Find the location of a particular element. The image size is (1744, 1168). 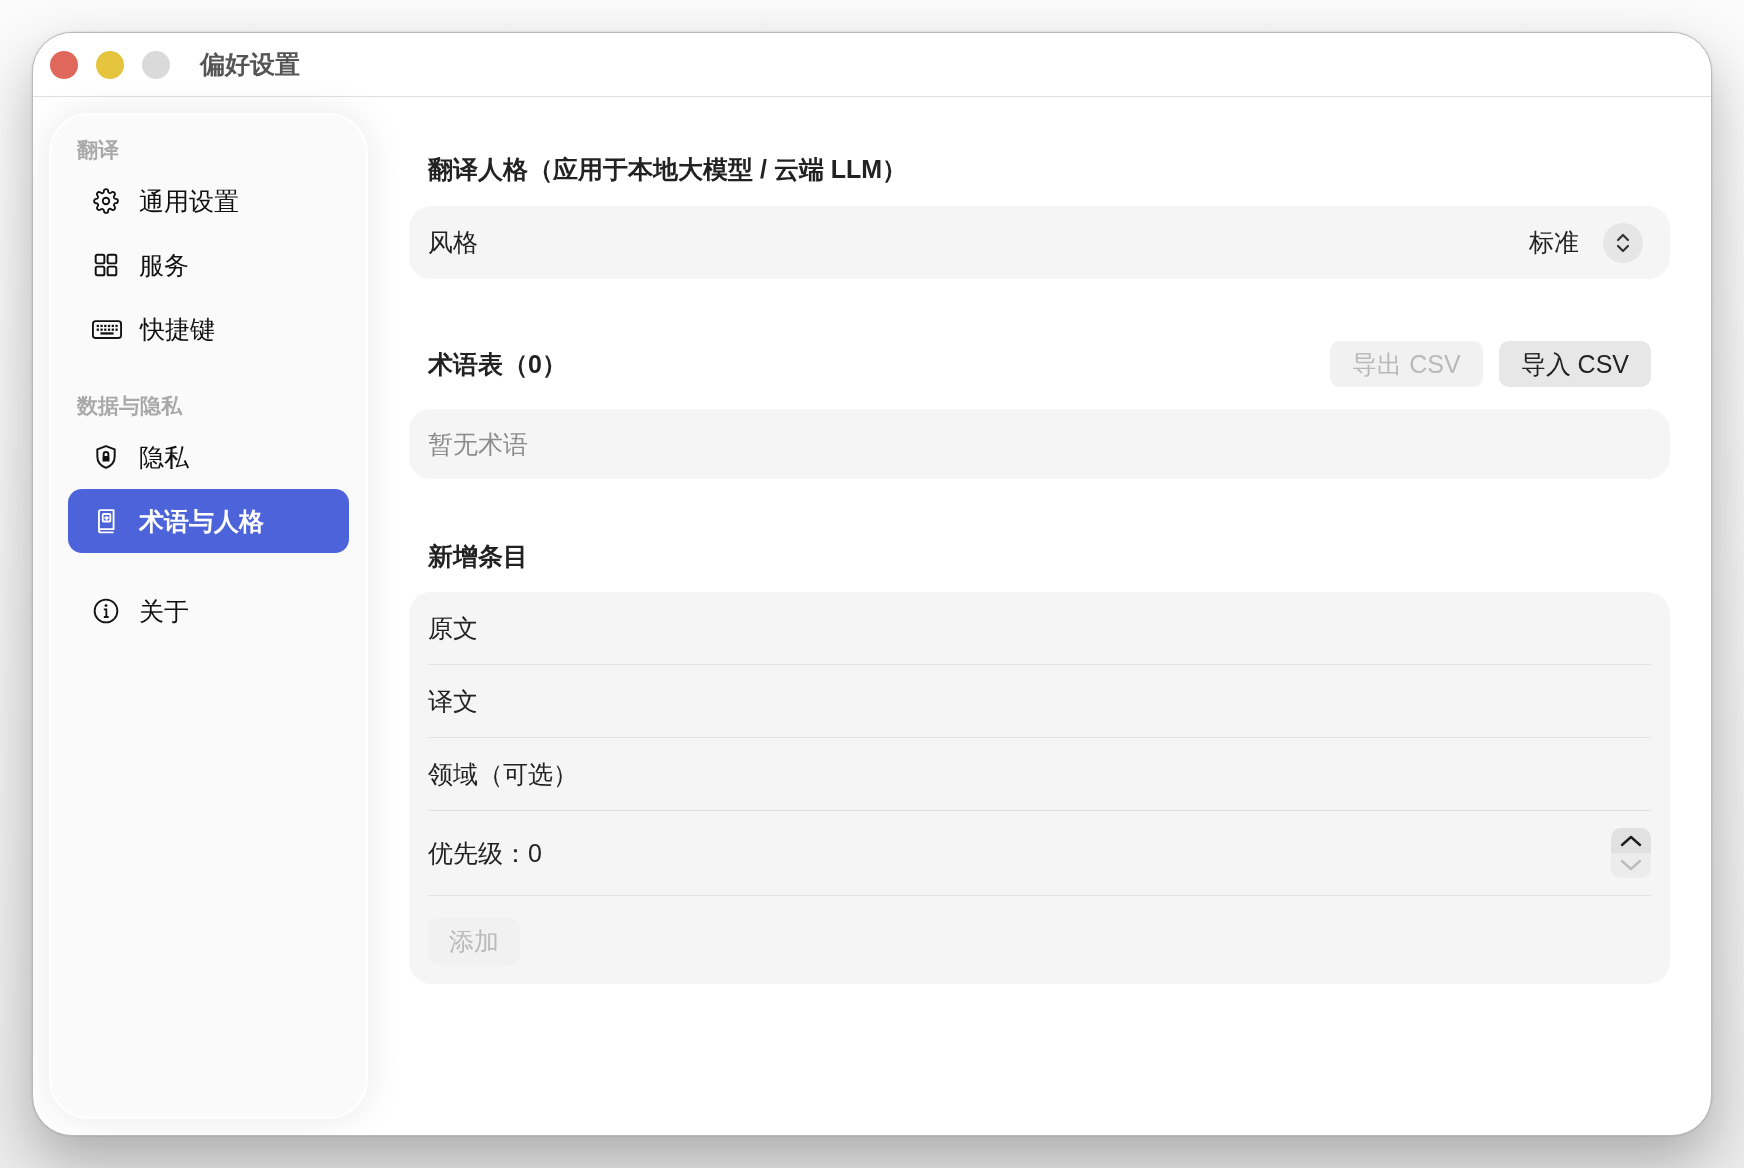

increment-button is located at coordinates (1631, 840).